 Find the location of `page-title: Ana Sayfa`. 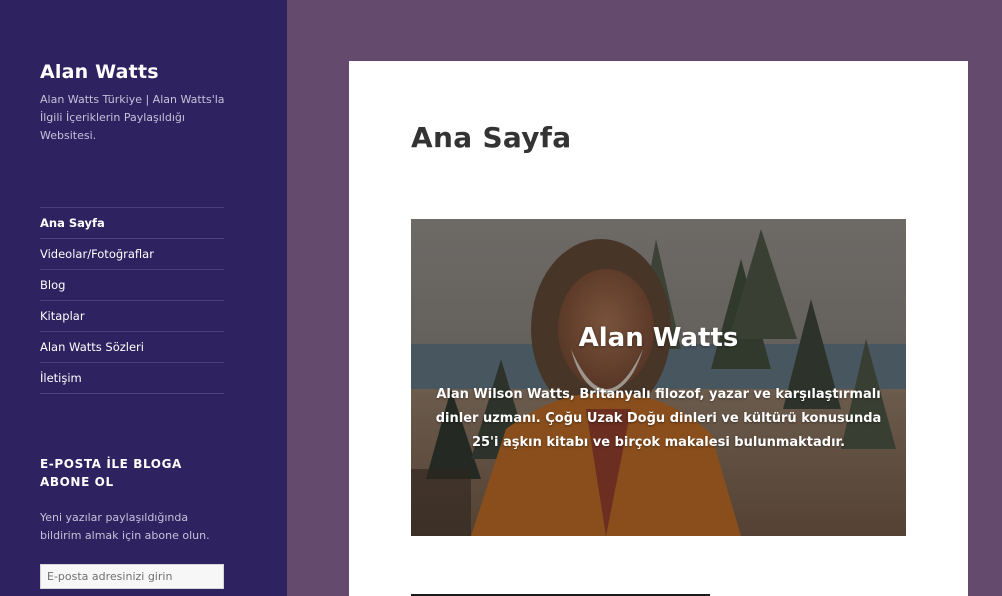

page-title: Ana Sayfa is located at coordinates (491, 137).